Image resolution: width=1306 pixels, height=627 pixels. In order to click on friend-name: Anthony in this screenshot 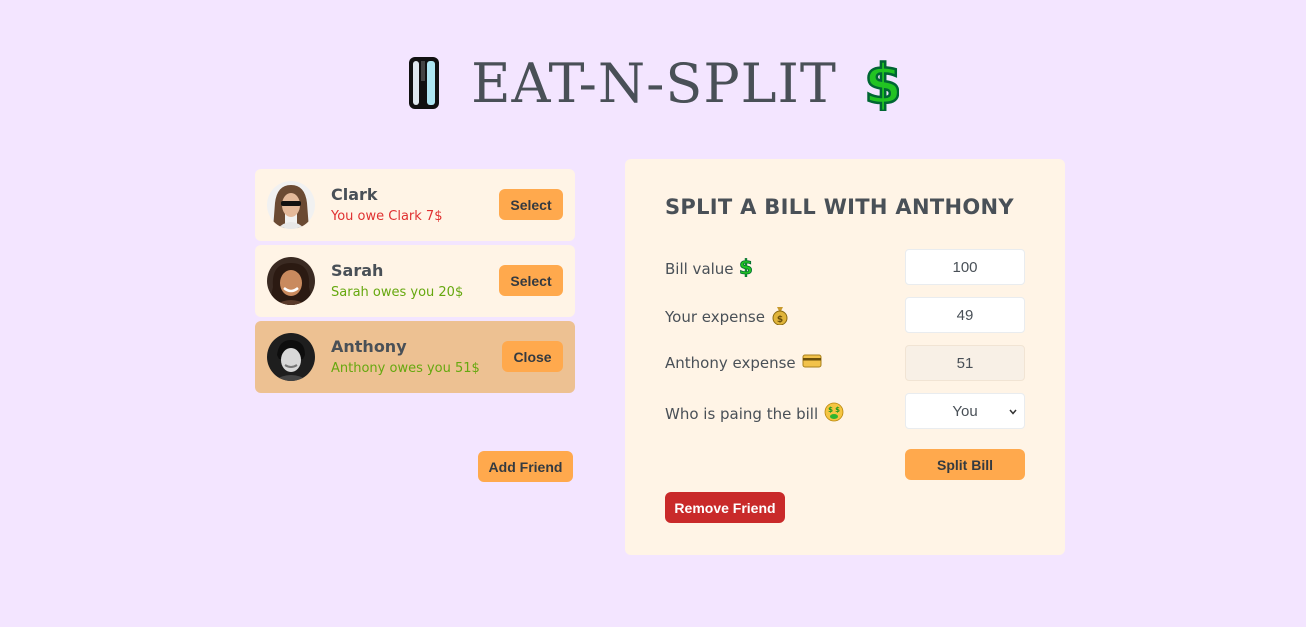, I will do `click(369, 346)`.